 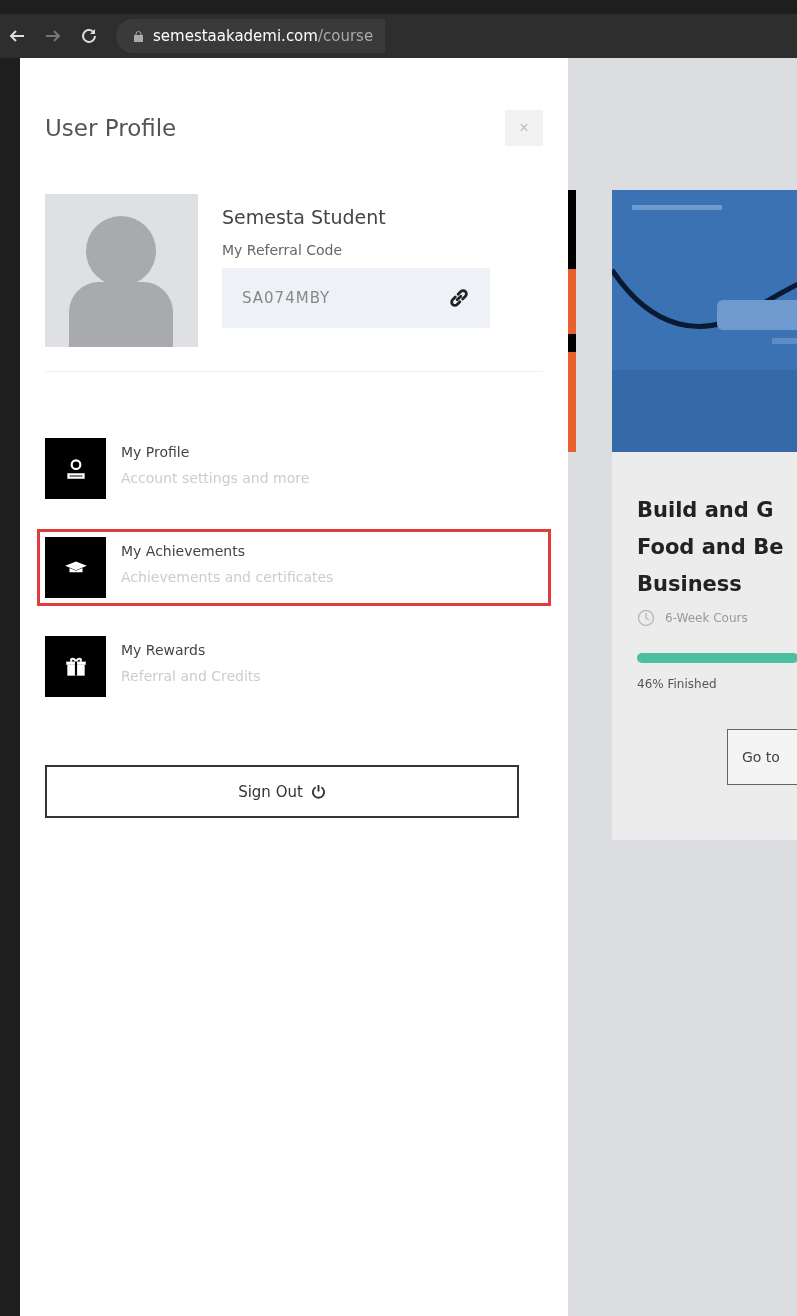 What do you see at coordinates (318, 791) in the screenshot?
I see `power-icon` at bounding box center [318, 791].